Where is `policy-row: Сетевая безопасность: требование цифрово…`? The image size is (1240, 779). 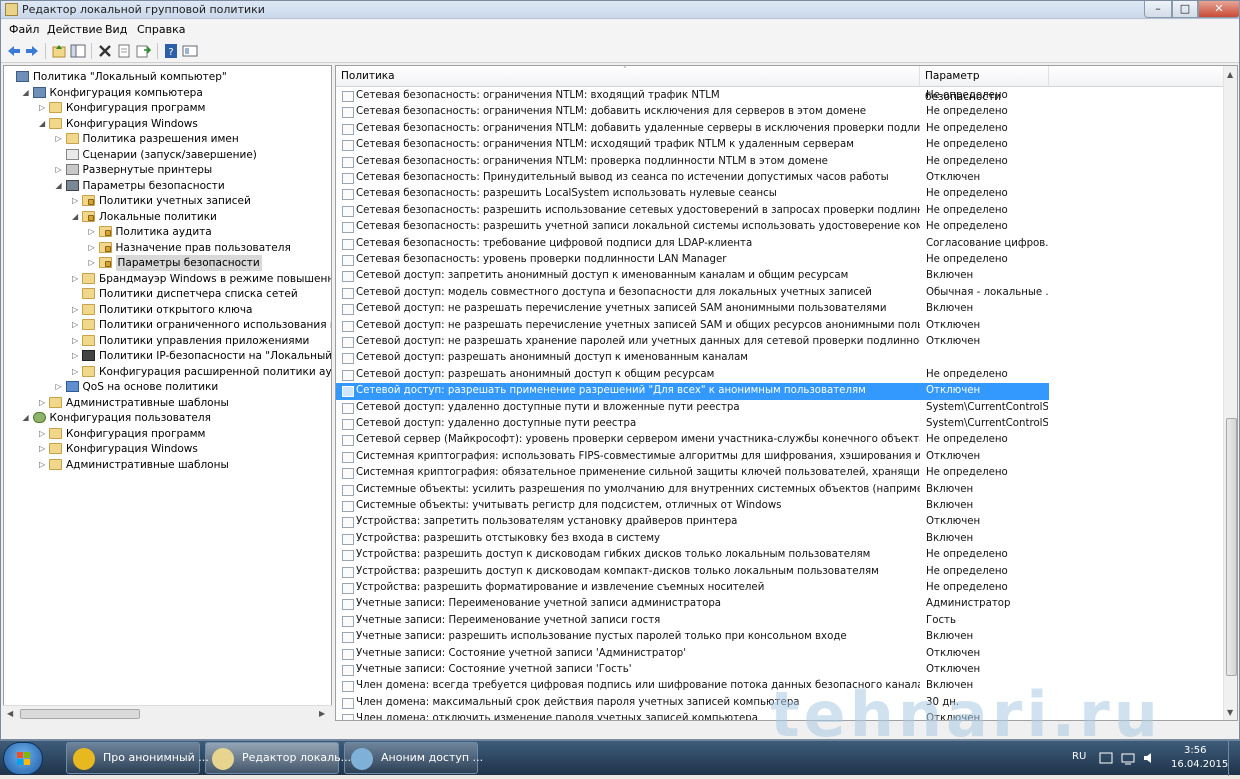 policy-row: Сетевая безопасность: требование цифрово… is located at coordinates (692, 244).